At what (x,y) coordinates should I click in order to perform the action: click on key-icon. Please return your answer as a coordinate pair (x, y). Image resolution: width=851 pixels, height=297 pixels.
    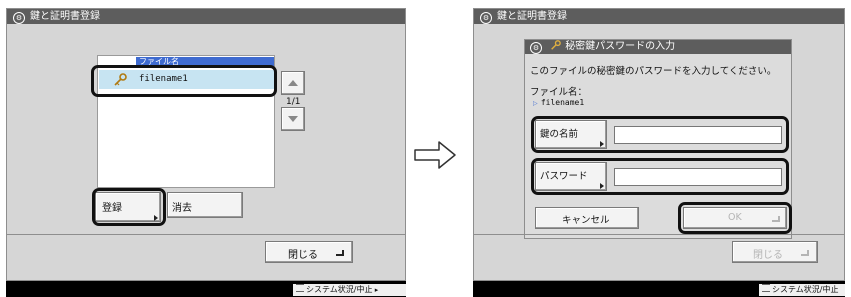
    Looking at the image, I should click on (556, 45).